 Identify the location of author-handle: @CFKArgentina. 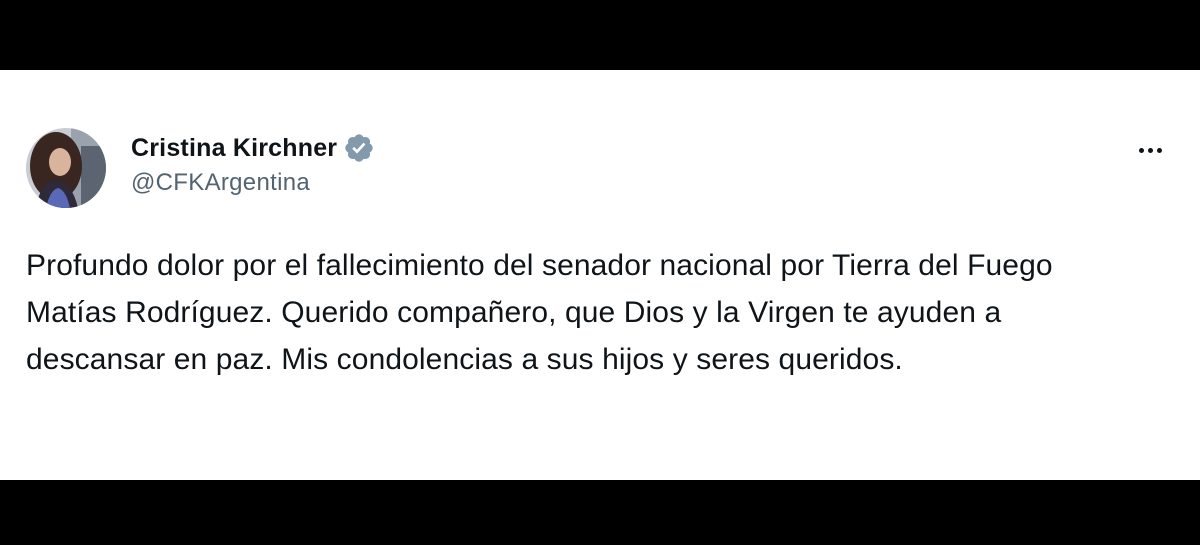
(253, 183).